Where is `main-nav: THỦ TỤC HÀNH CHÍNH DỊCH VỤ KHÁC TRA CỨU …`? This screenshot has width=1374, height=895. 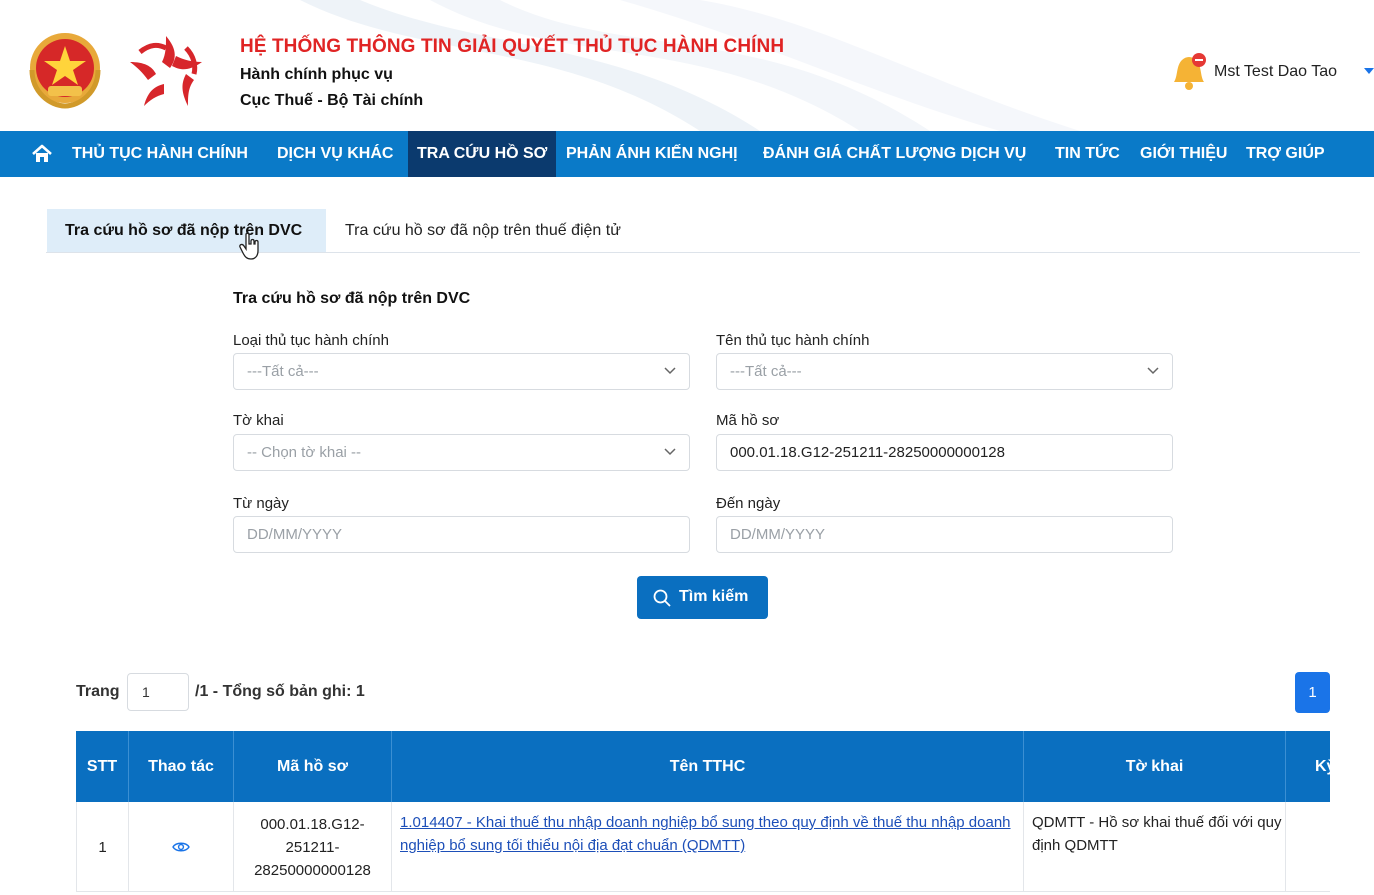
main-nav: THỦ TỤC HÀNH CHÍNH DỊCH VỤ KHÁC TRA CỨU … is located at coordinates (687, 154).